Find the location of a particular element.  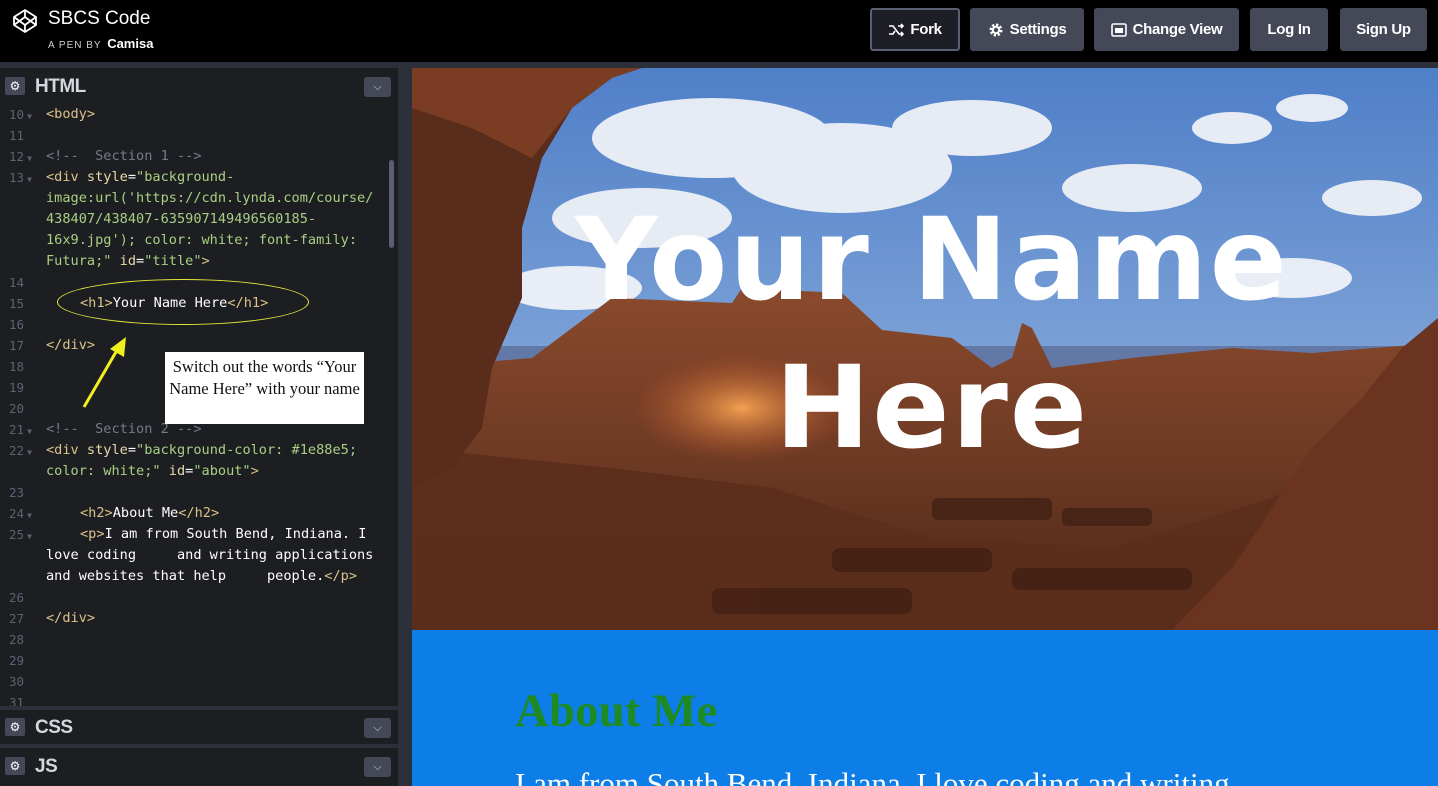

line-number: 23 is located at coordinates (17, 492).